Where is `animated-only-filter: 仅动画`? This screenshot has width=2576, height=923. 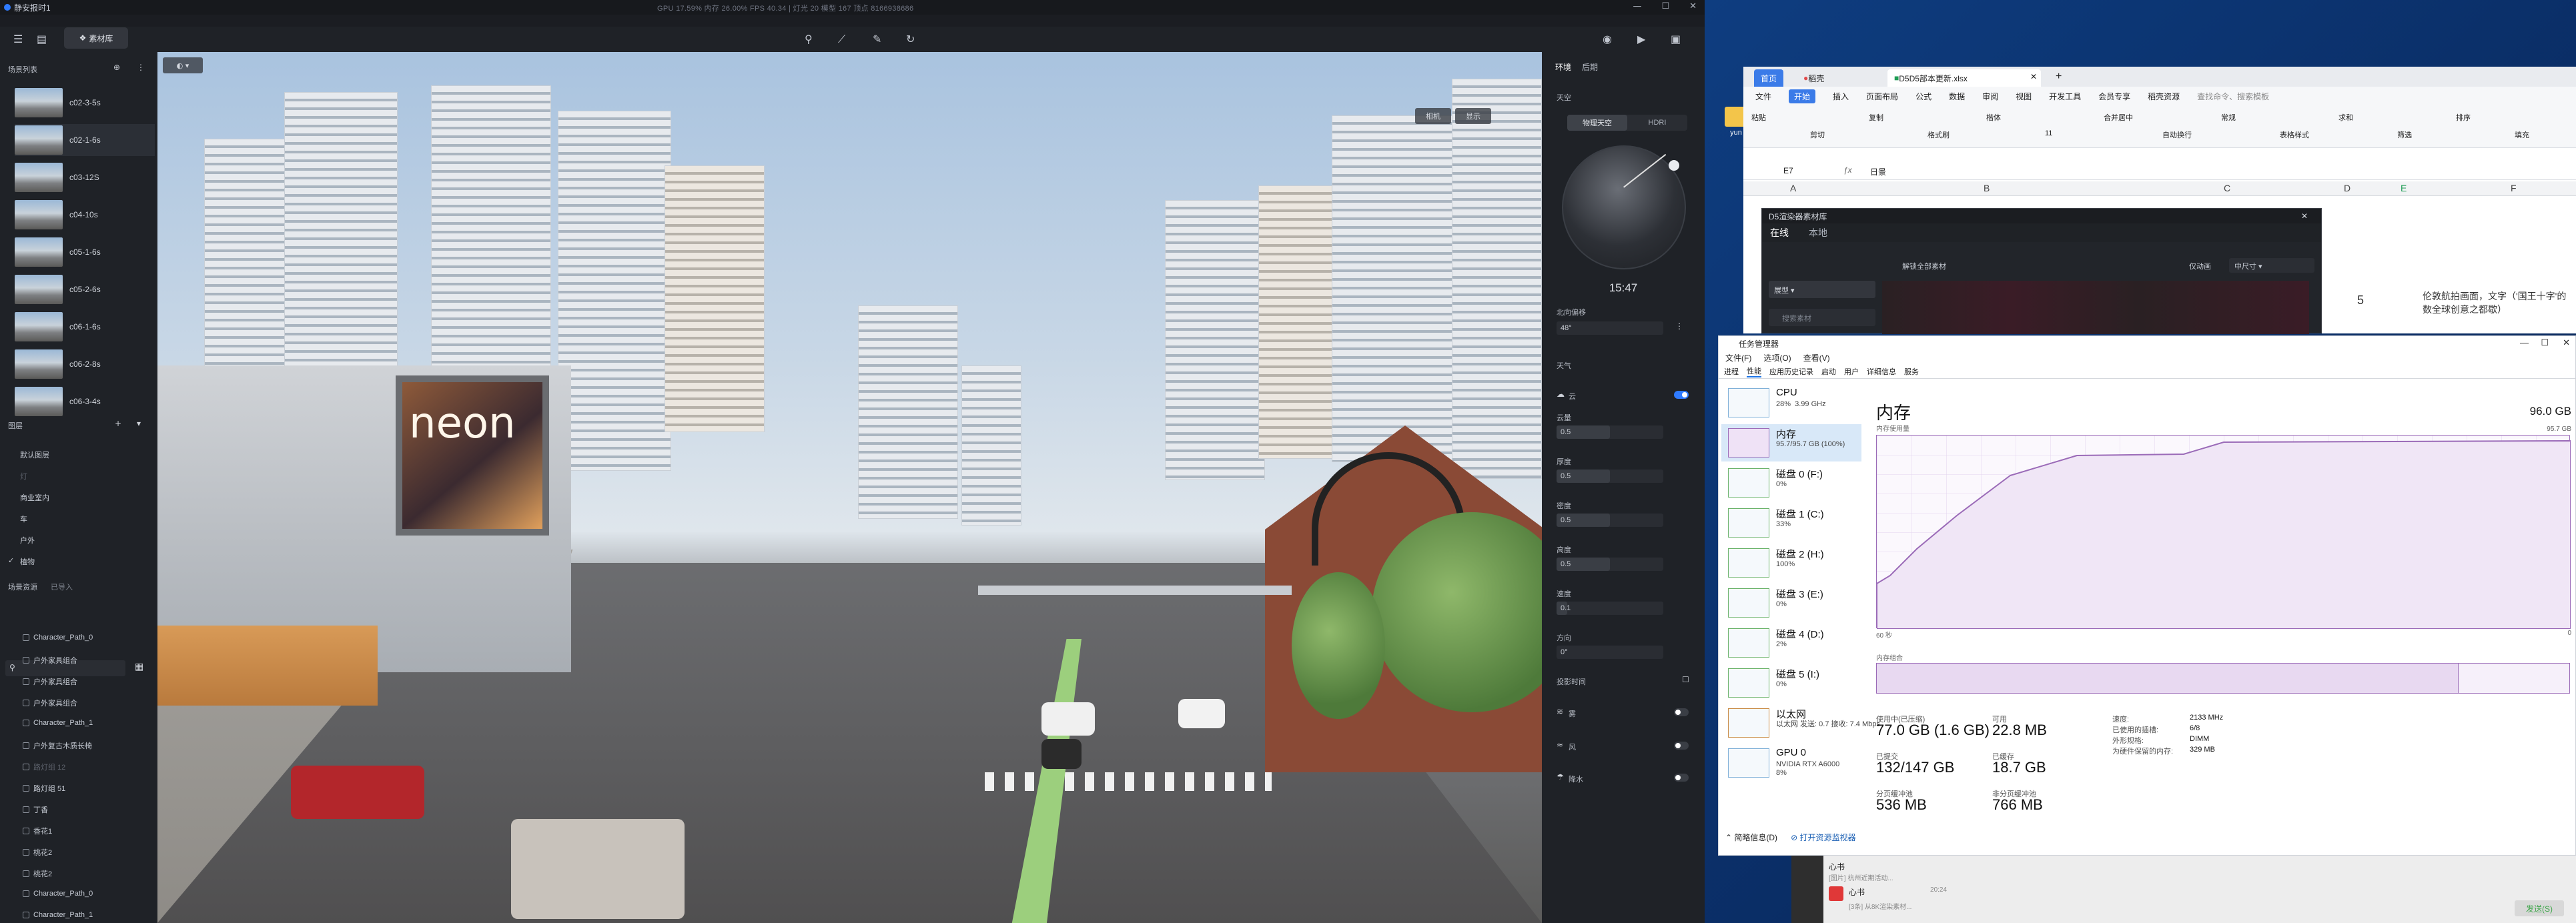 animated-only-filter: 仅动画 is located at coordinates (2200, 266).